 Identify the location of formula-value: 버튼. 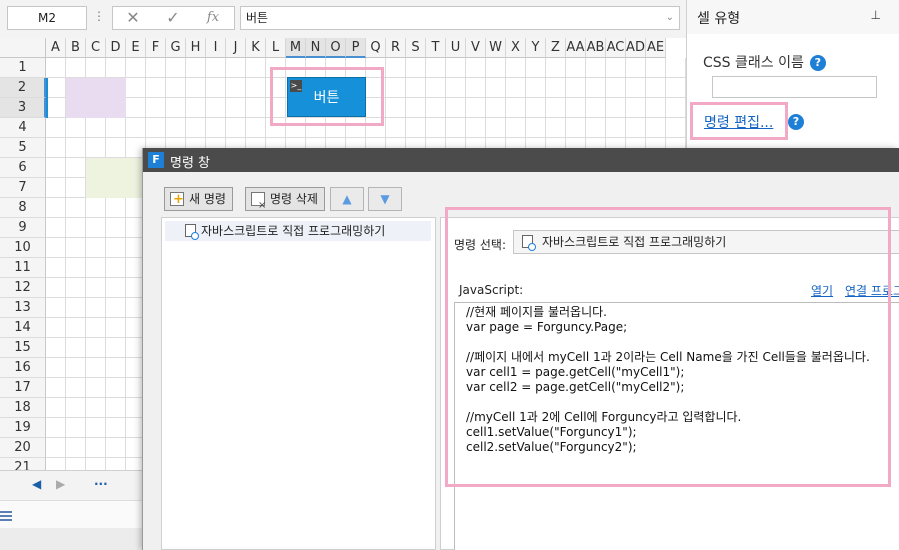
(257, 18).